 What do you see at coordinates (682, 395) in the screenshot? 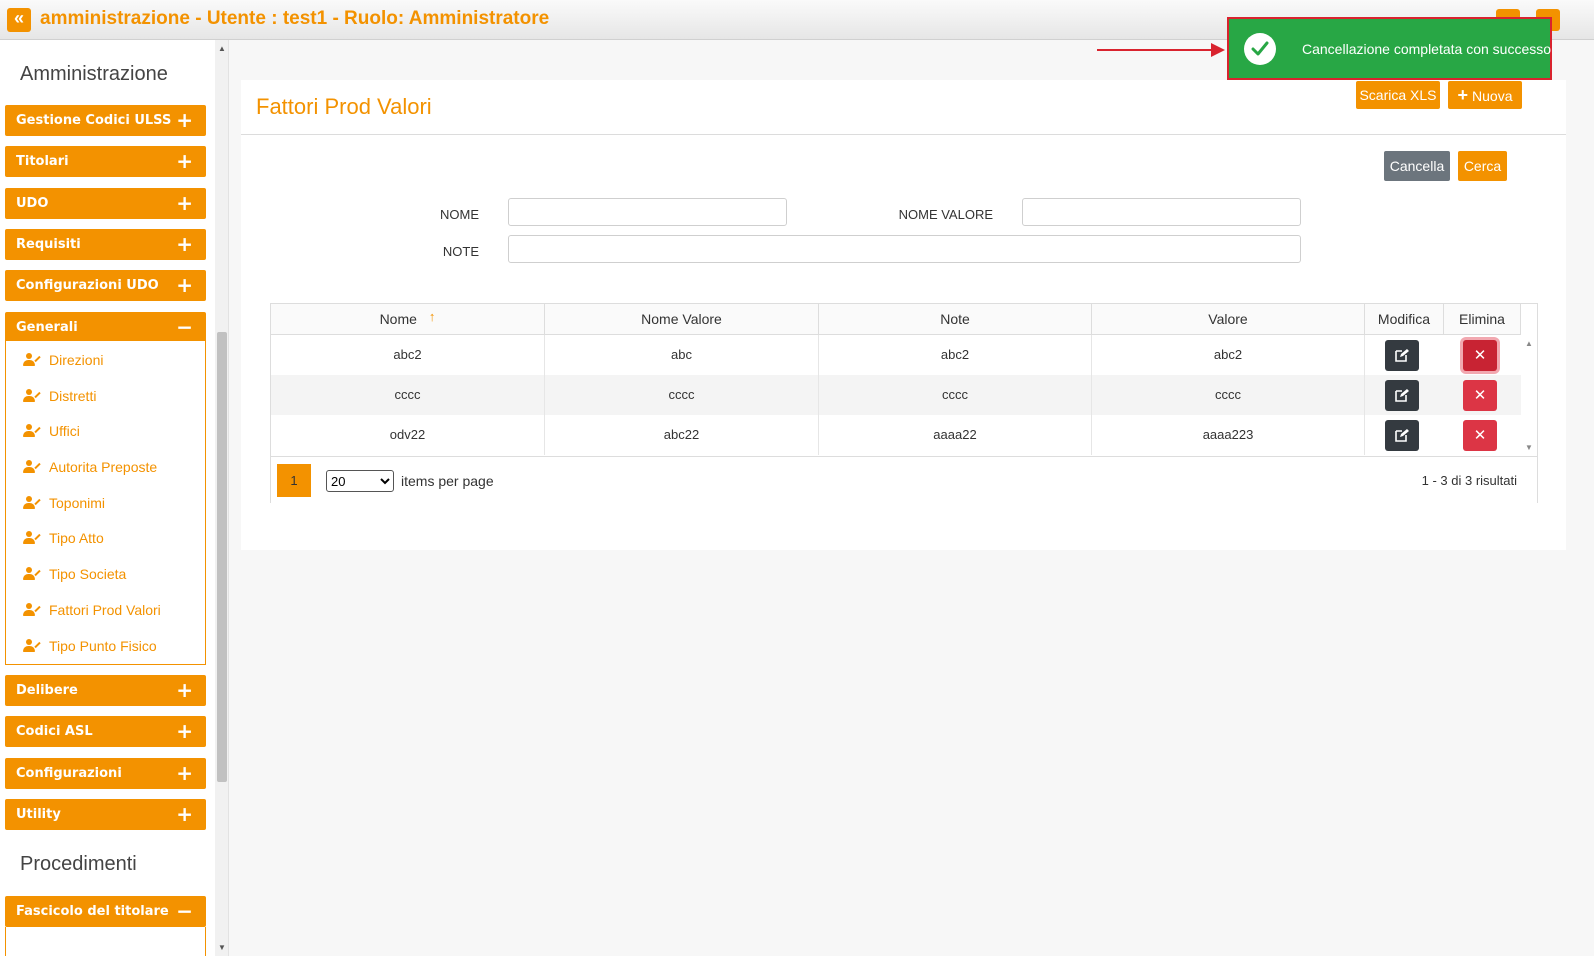
I see `cell-nome-valore: cccc` at bounding box center [682, 395].